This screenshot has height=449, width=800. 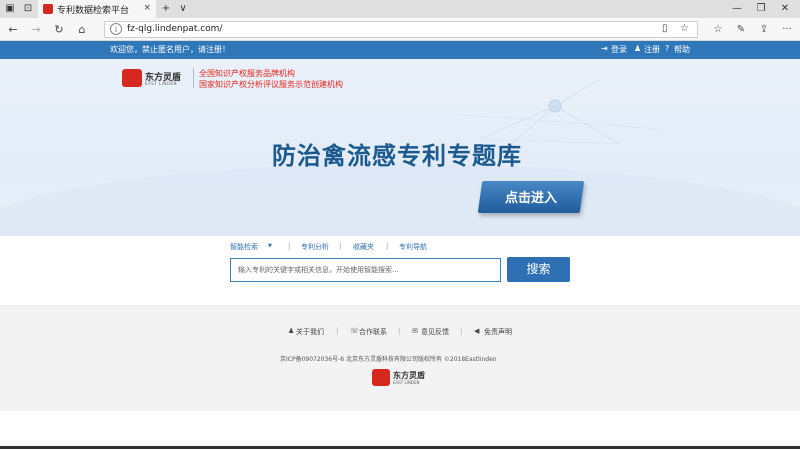 I want to click on browser-tab: 专利数据检索平台 ×, so click(x=97, y=9).